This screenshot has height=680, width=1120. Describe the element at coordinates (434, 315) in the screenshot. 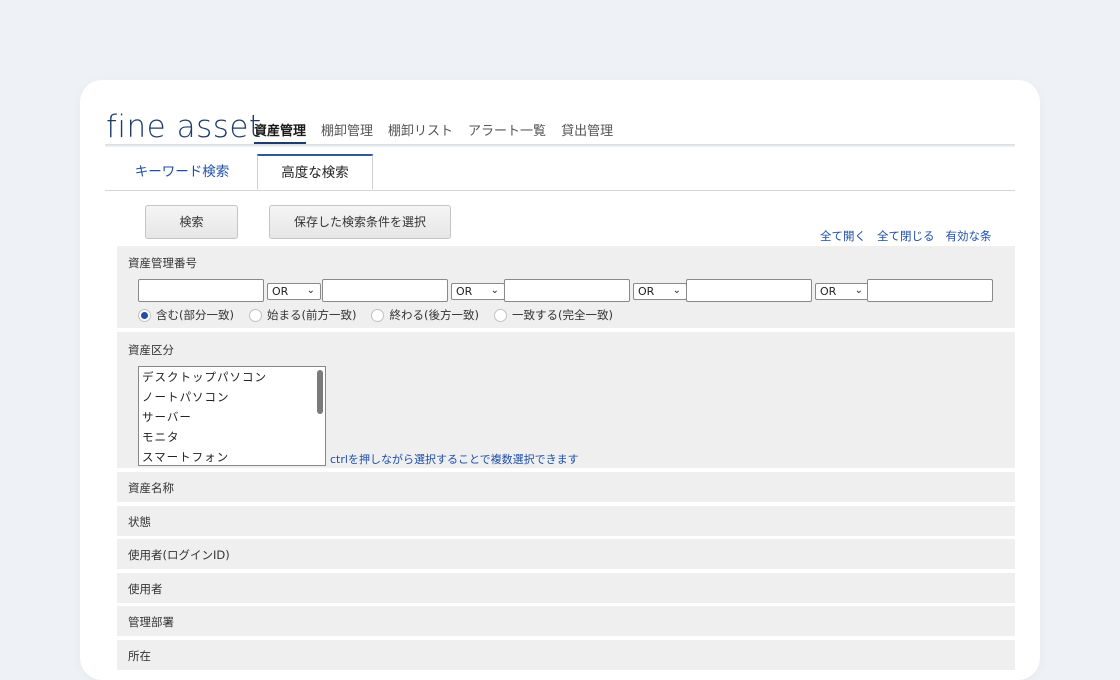

I see `match-mode-label: 終わる(後方一致)` at that location.